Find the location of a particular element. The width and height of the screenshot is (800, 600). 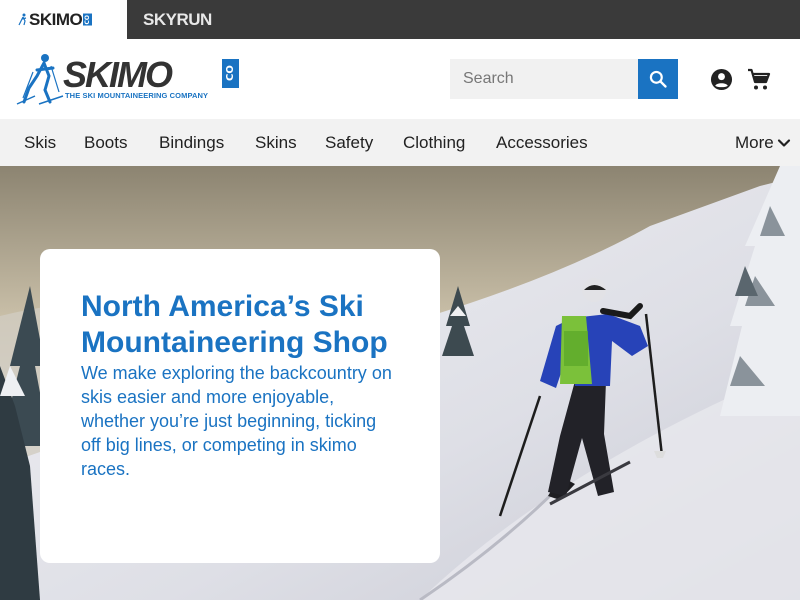

logo-tagline: THE SKI MOUNTAINEERING COMPANY is located at coordinates (137, 95).